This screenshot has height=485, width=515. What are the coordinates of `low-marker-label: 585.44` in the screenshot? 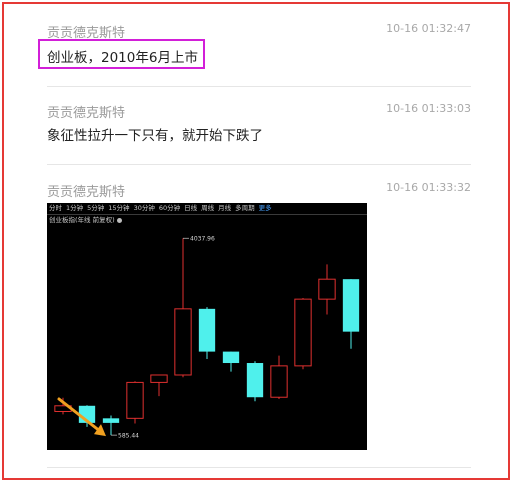 It's located at (128, 436).